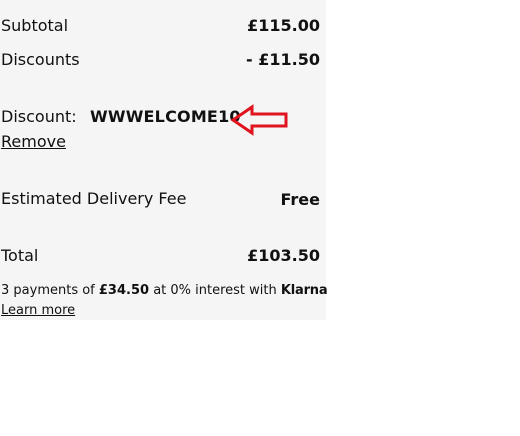 Image resolution: width=520 pixels, height=436 pixels. I want to click on total-label: Total, so click(20, 255).